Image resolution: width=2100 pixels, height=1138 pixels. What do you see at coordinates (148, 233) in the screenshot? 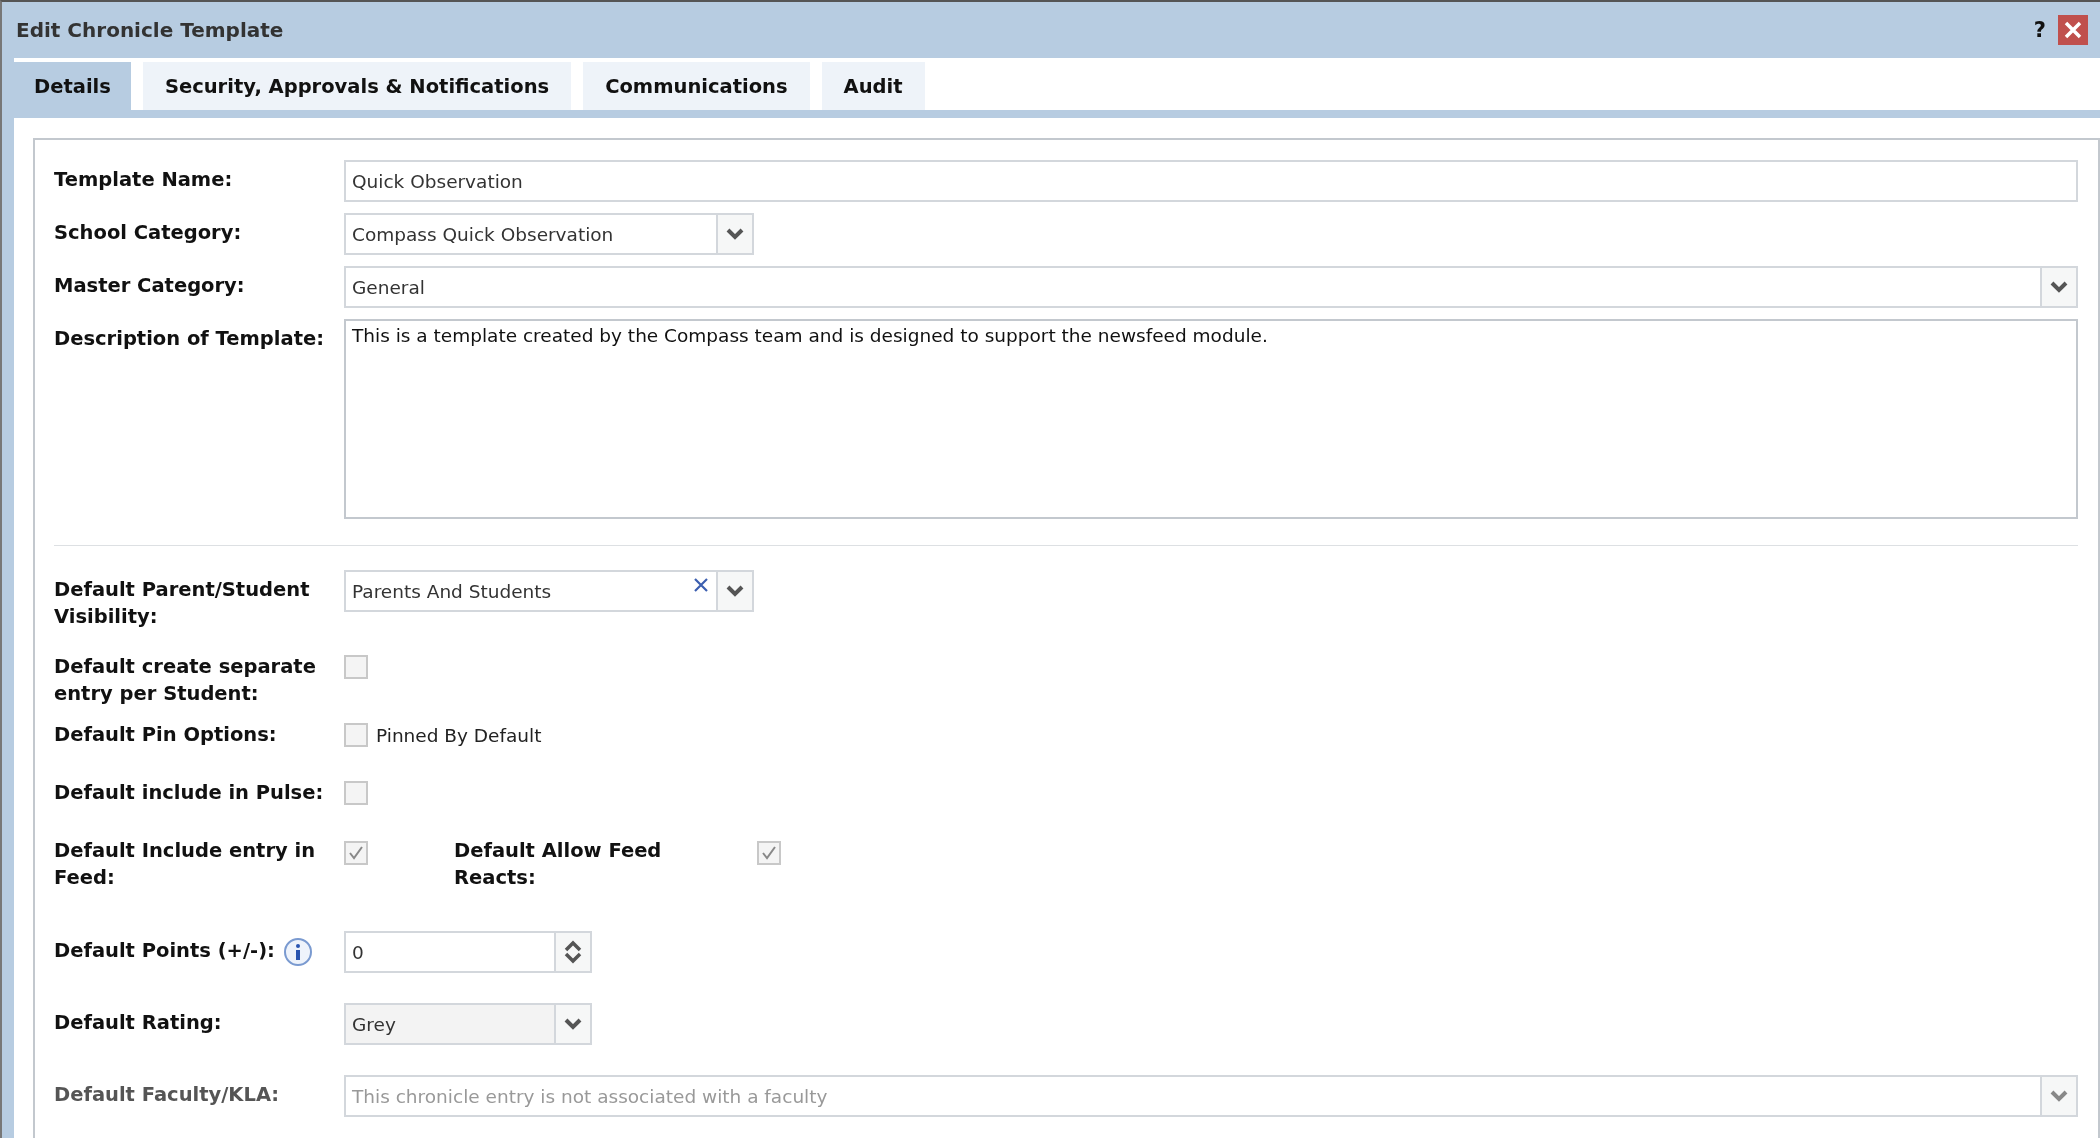
I see `field-label: School Category:` at bounding box center [148, 233].